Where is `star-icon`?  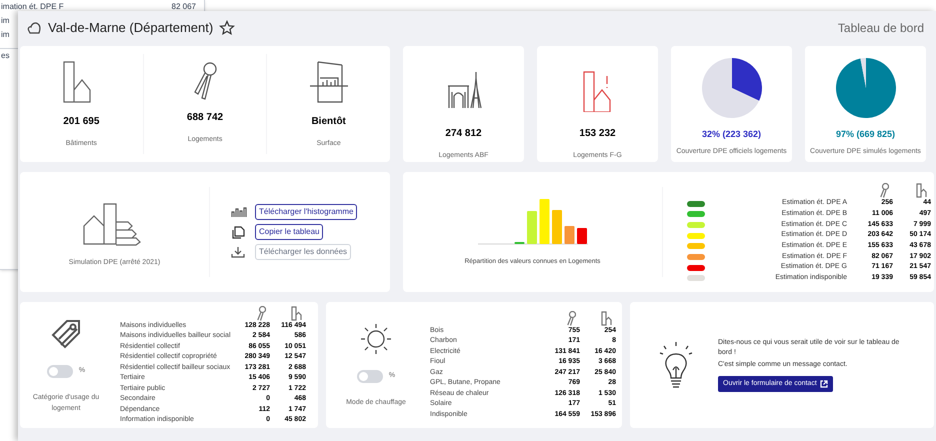 star-icon is located at coordinates (227, 28).